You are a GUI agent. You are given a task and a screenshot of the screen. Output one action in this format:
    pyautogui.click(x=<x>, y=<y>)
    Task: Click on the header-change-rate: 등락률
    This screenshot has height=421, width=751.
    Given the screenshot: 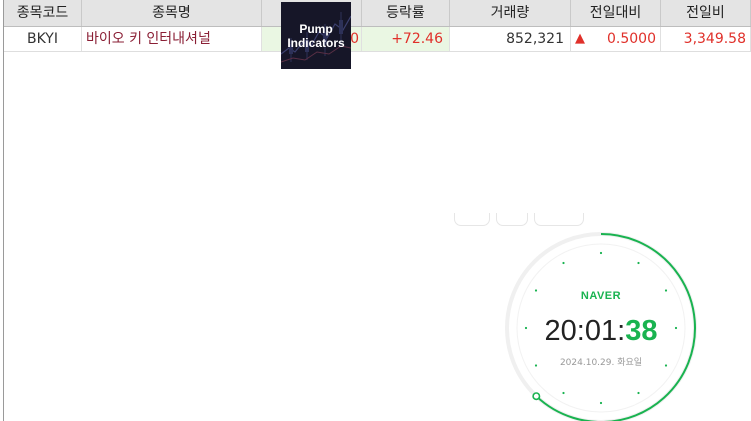 What is the action you would take?
    pyautogui.click(x=406, y=13)
    